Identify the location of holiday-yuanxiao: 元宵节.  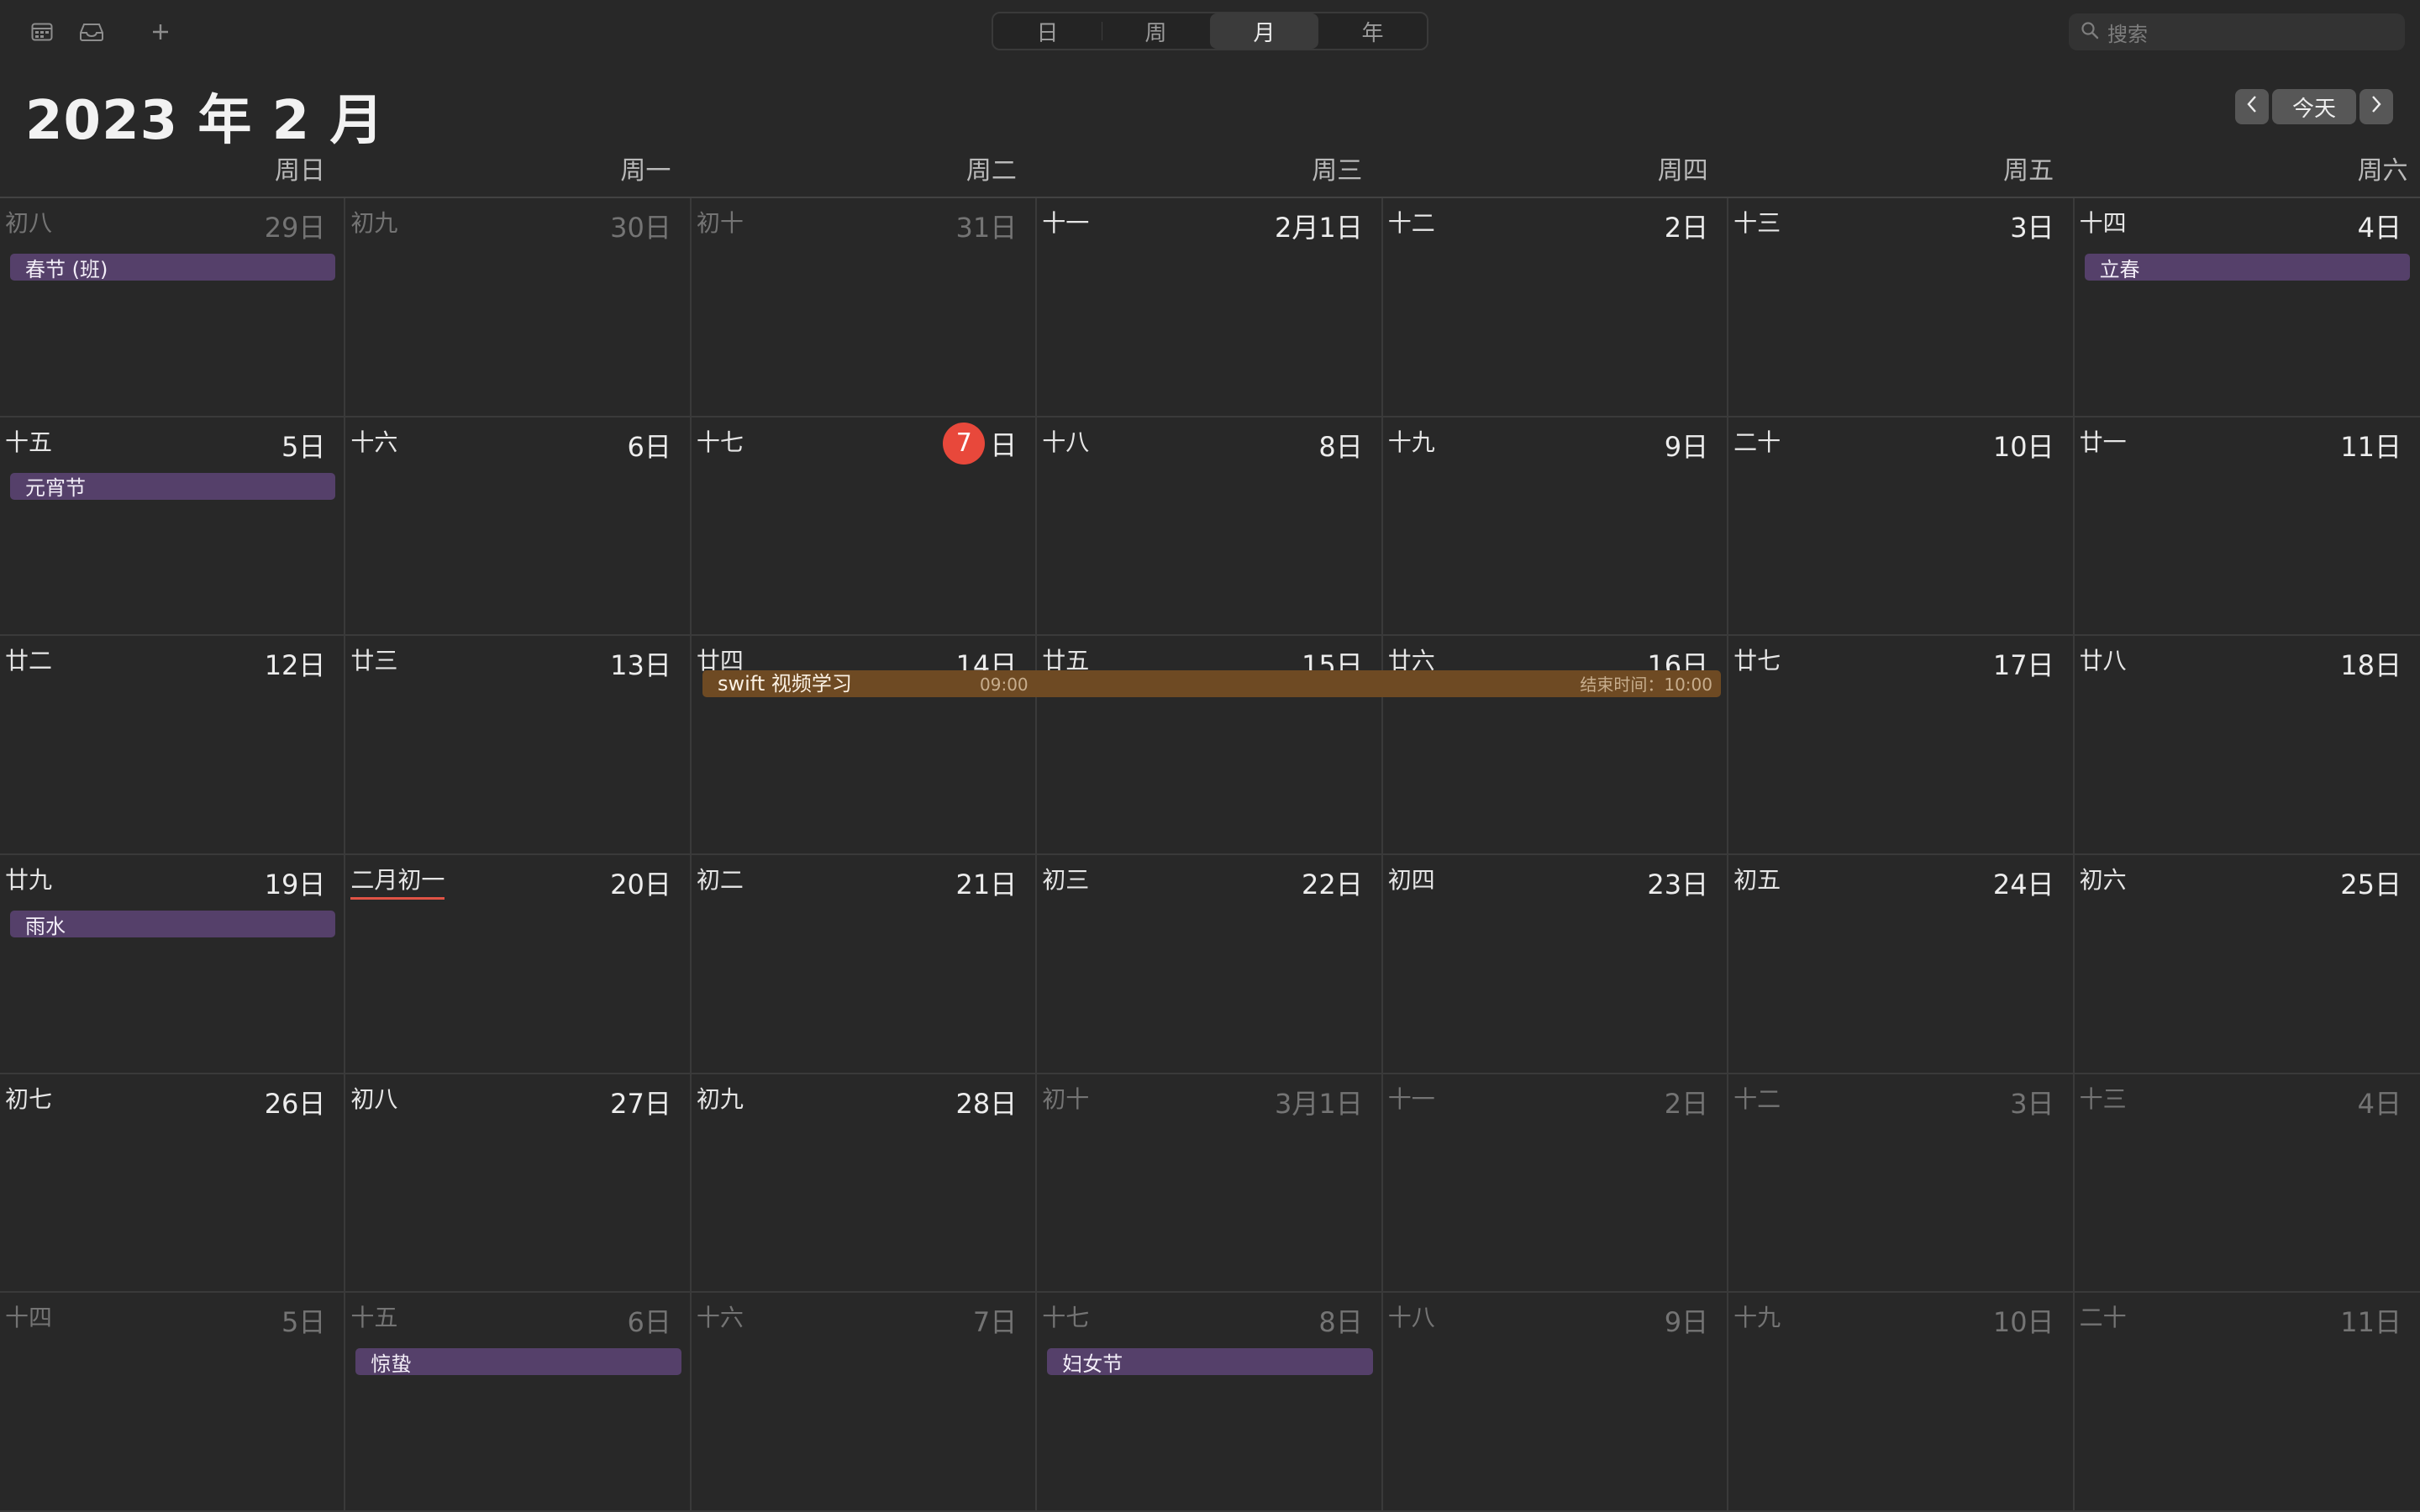
(173, 486).